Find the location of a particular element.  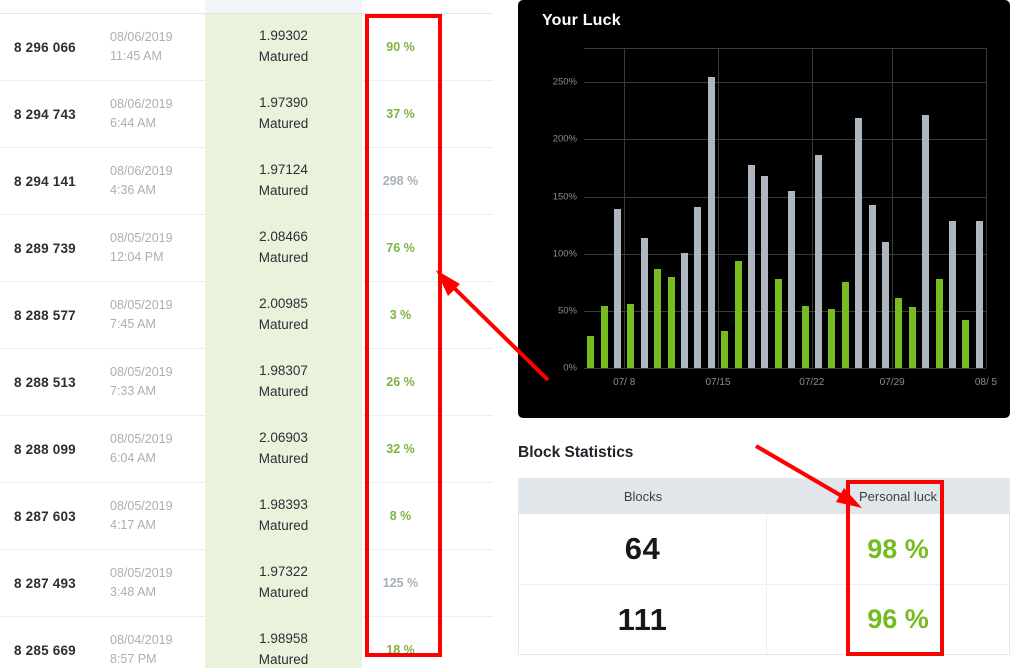

cell-date-time: 4:17 AM is located at coordinates (133, 525).